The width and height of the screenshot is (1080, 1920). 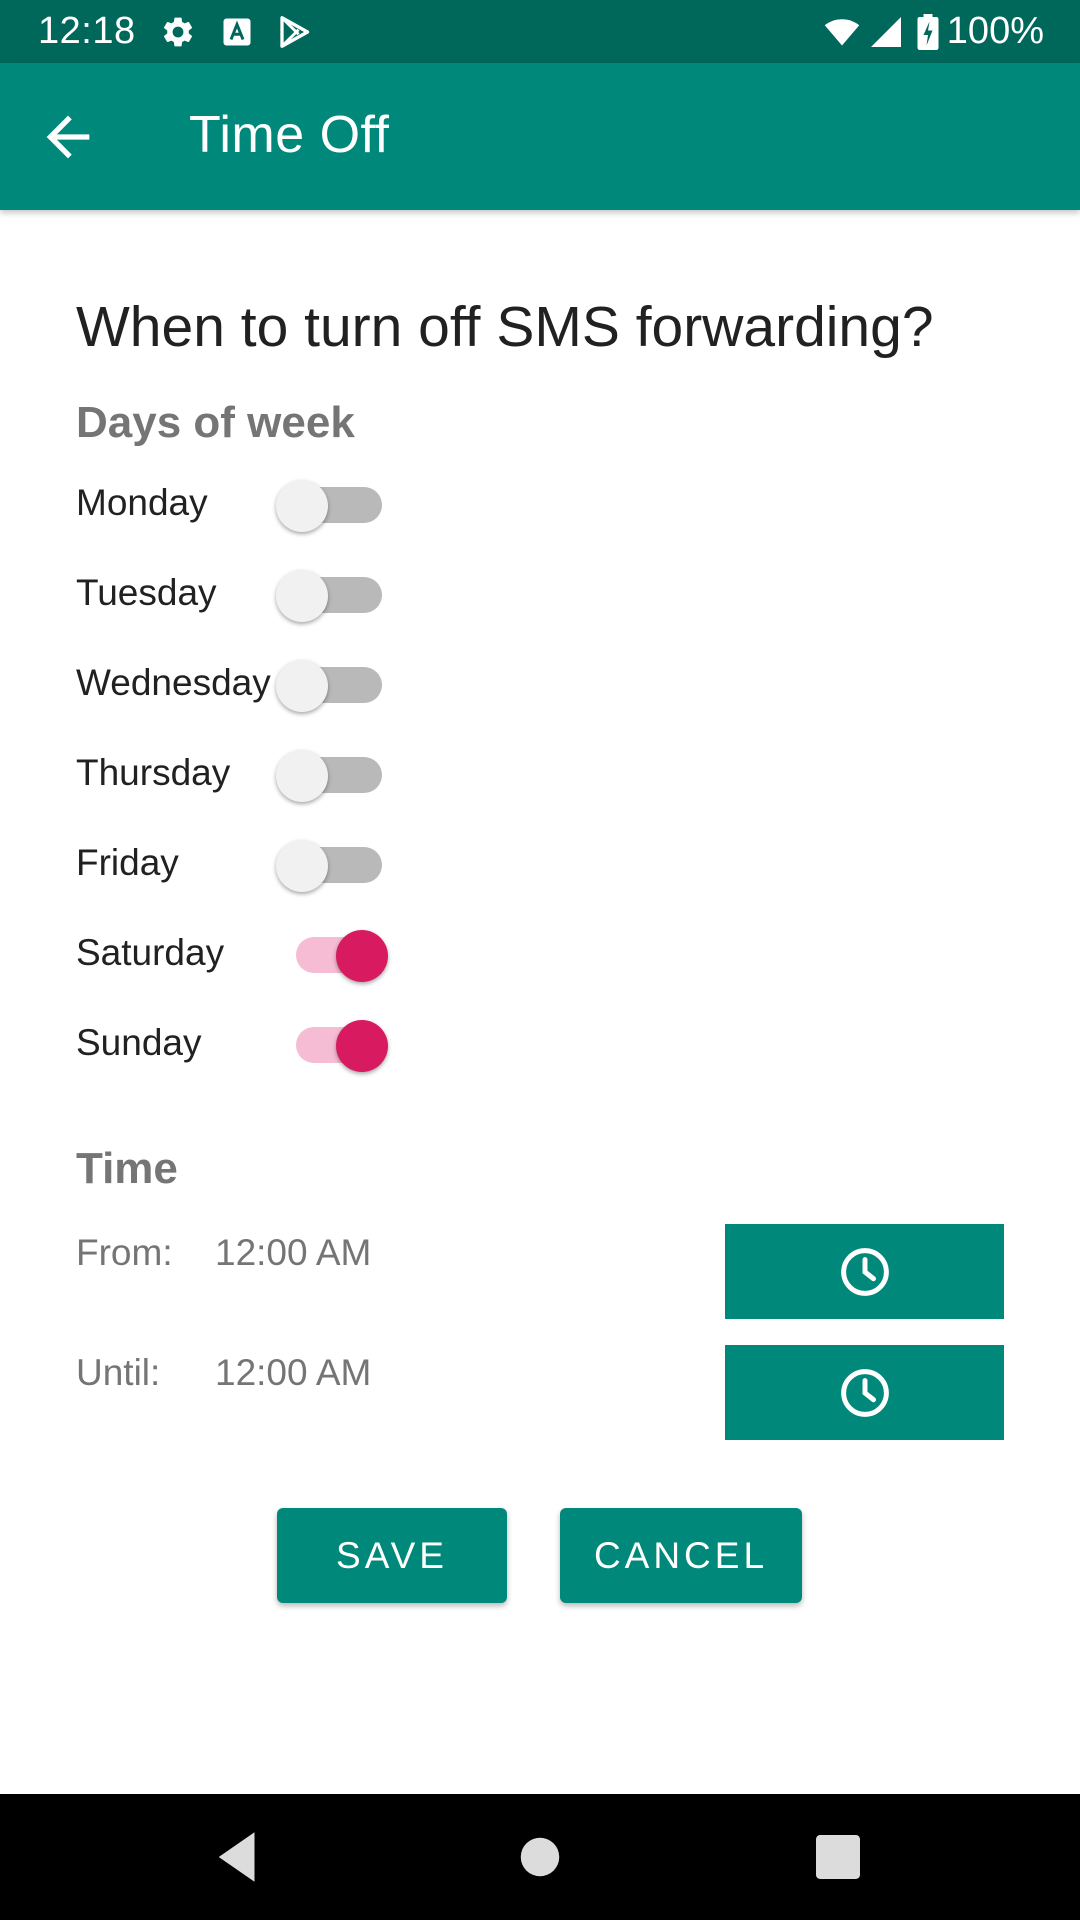 I want to click on back-button, so click(x=70, y=137).